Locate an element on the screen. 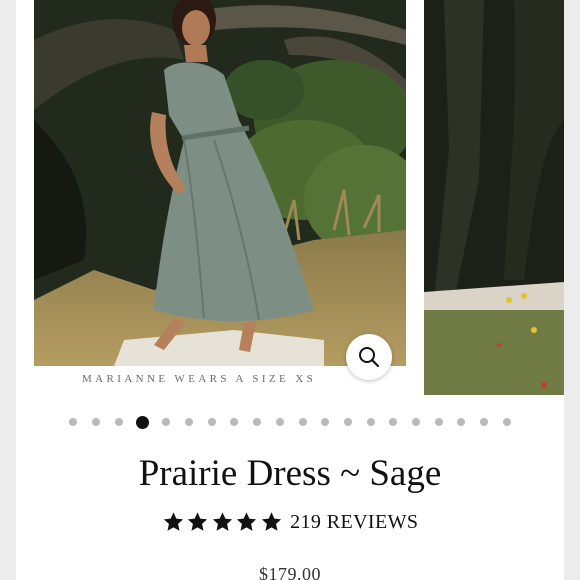  gallery-pagination-dots is located at coordinates (290, 422).